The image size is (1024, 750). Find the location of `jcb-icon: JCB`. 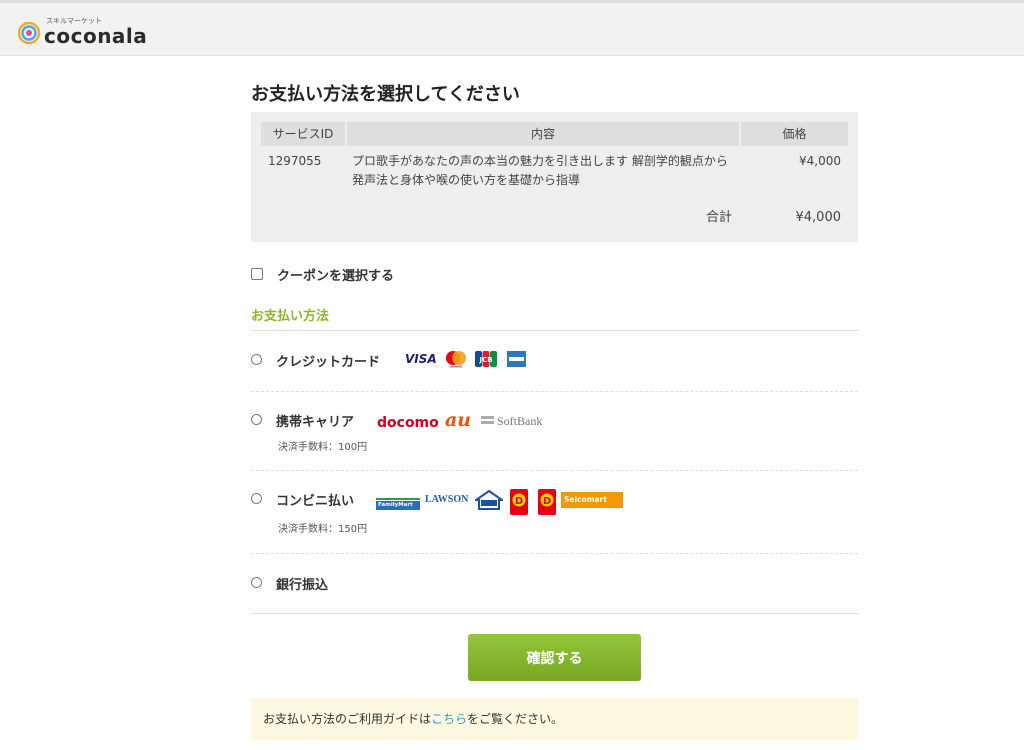

jcb-icon: JCB is located at coordinates (486, 359).